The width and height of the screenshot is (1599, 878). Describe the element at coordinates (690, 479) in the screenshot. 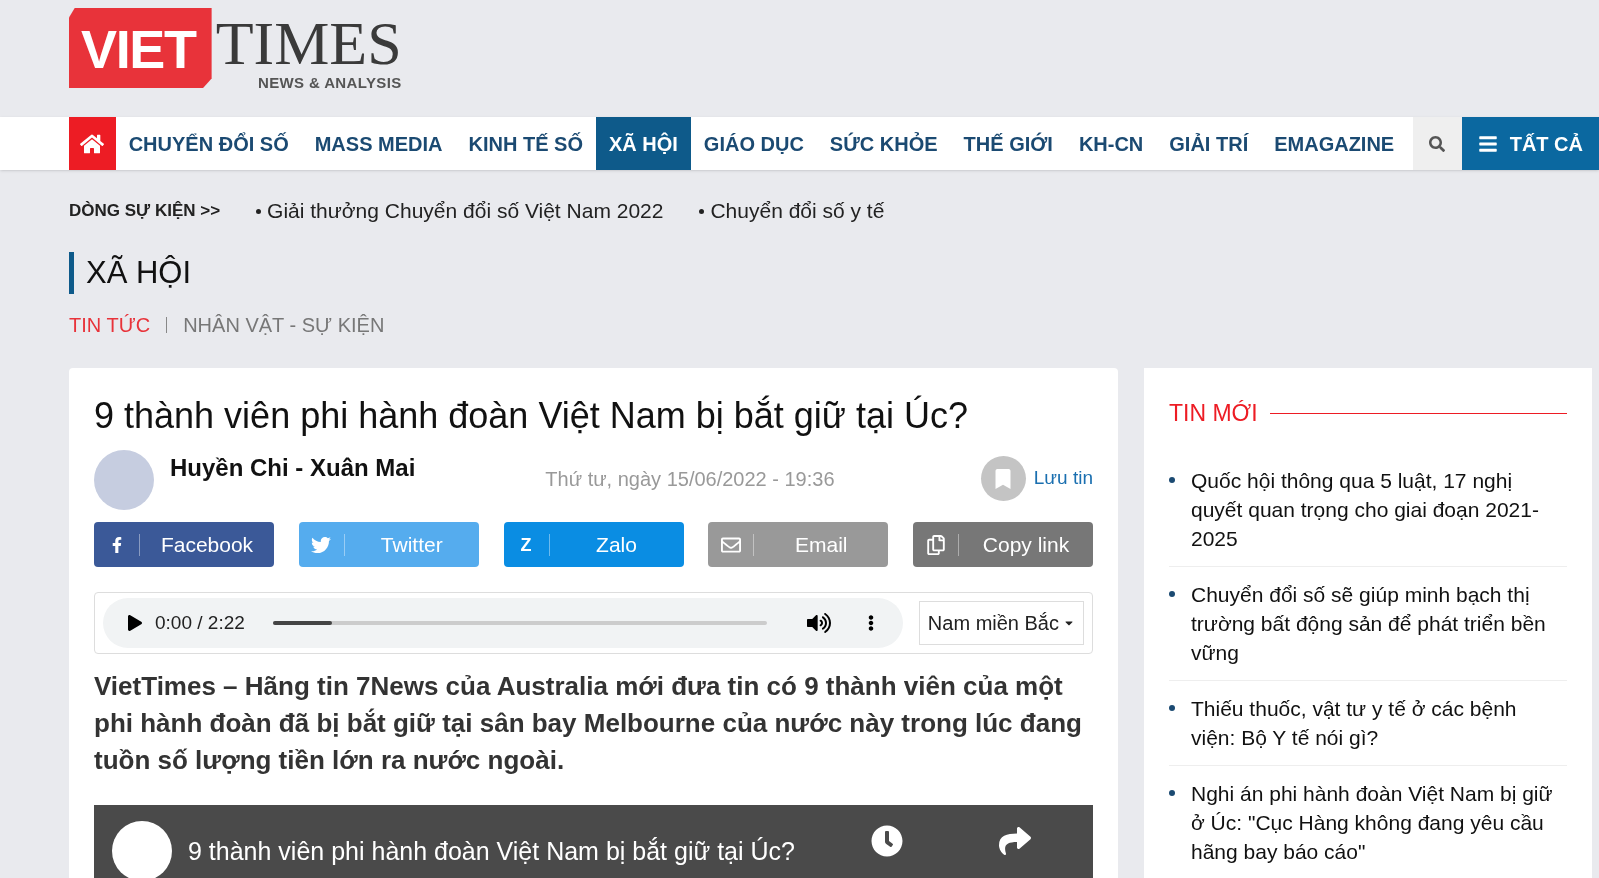

I see `article-date: Thứ tư, ngày 15/06/2022 - 19:36` at that location.